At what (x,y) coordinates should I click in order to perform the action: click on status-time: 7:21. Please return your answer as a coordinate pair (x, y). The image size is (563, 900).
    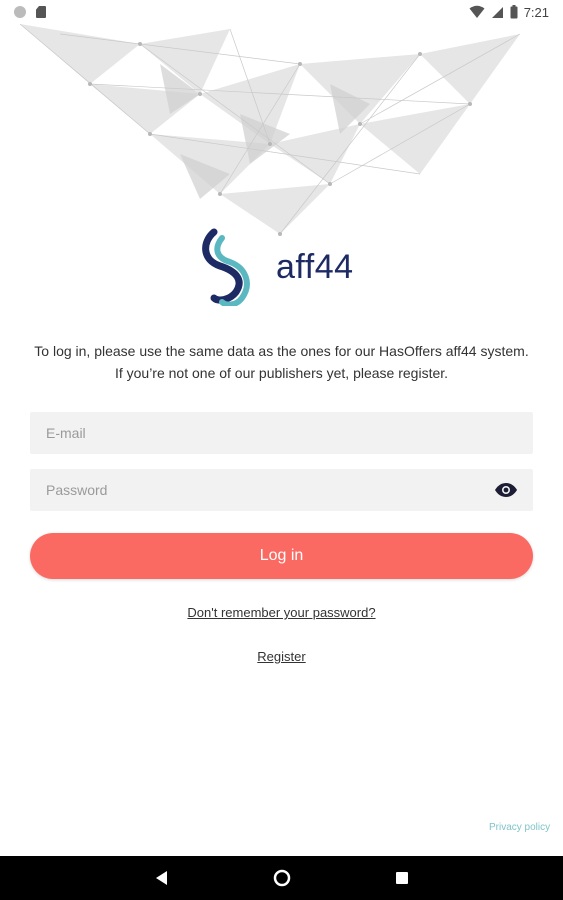
    Looking at the image, I should click on (536, 12).